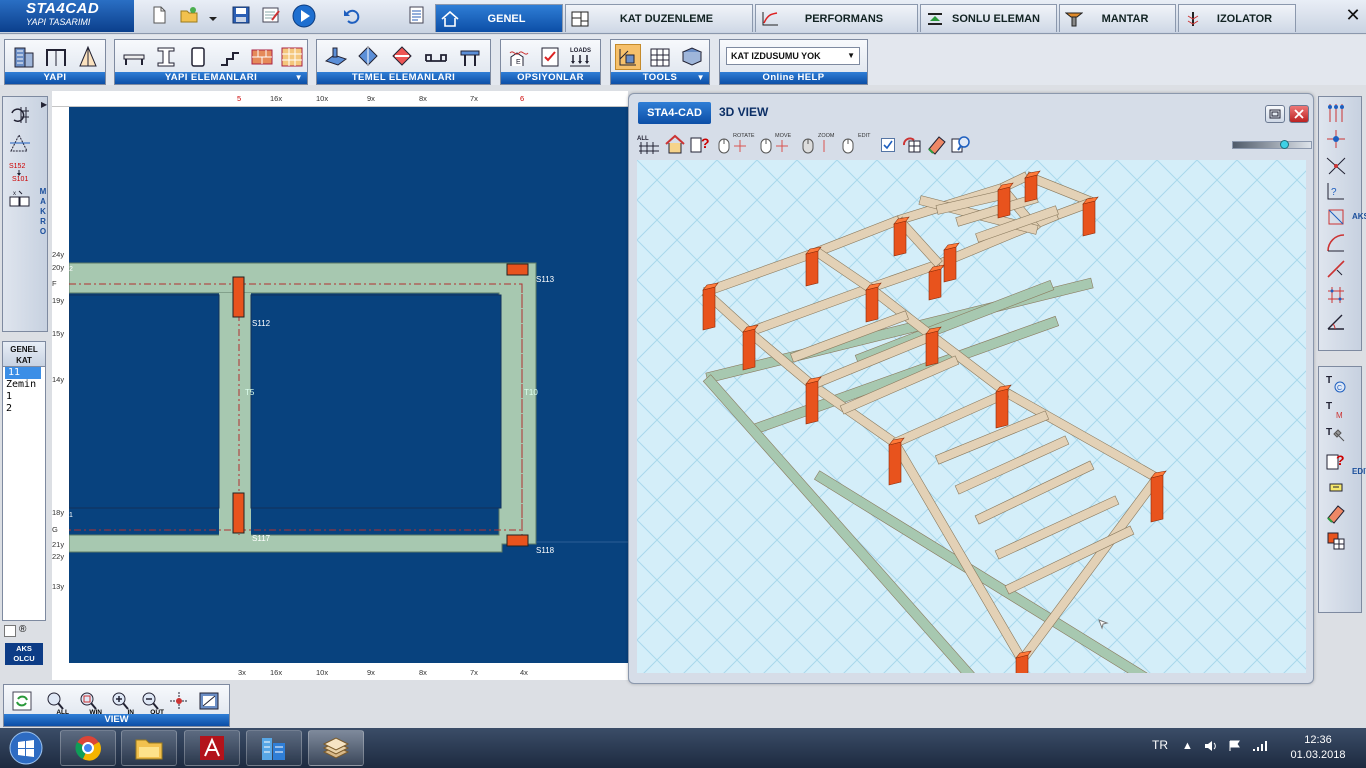 The height and width of the screenshot is (768, 1366). What do you see at coordinates (198, 57) in the screenshot?
I see `wall-icon` at bounding box center [198, 57].